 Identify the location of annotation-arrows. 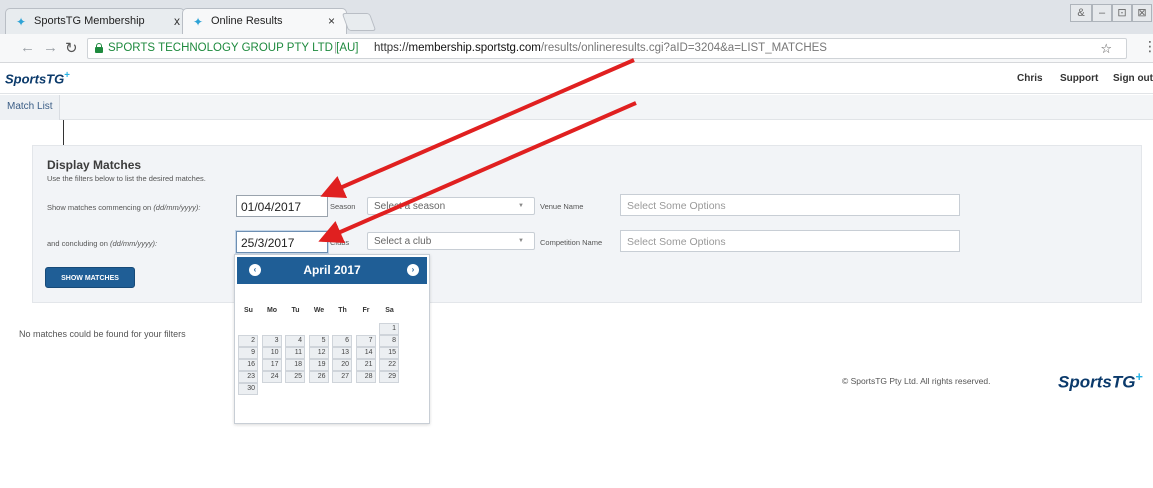
(477, 151).